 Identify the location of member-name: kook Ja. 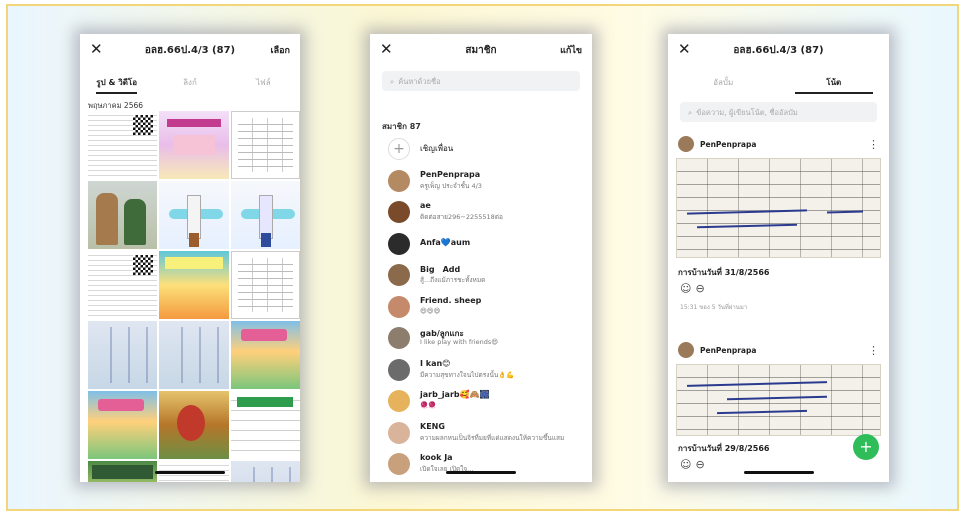
(436, 457).